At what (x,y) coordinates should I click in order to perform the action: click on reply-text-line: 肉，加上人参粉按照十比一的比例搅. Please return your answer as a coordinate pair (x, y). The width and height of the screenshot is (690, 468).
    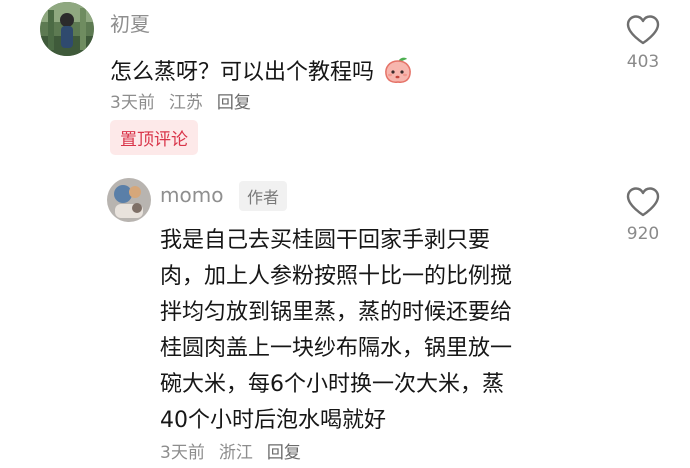
    Looking at the image, I should click on (336, 276).